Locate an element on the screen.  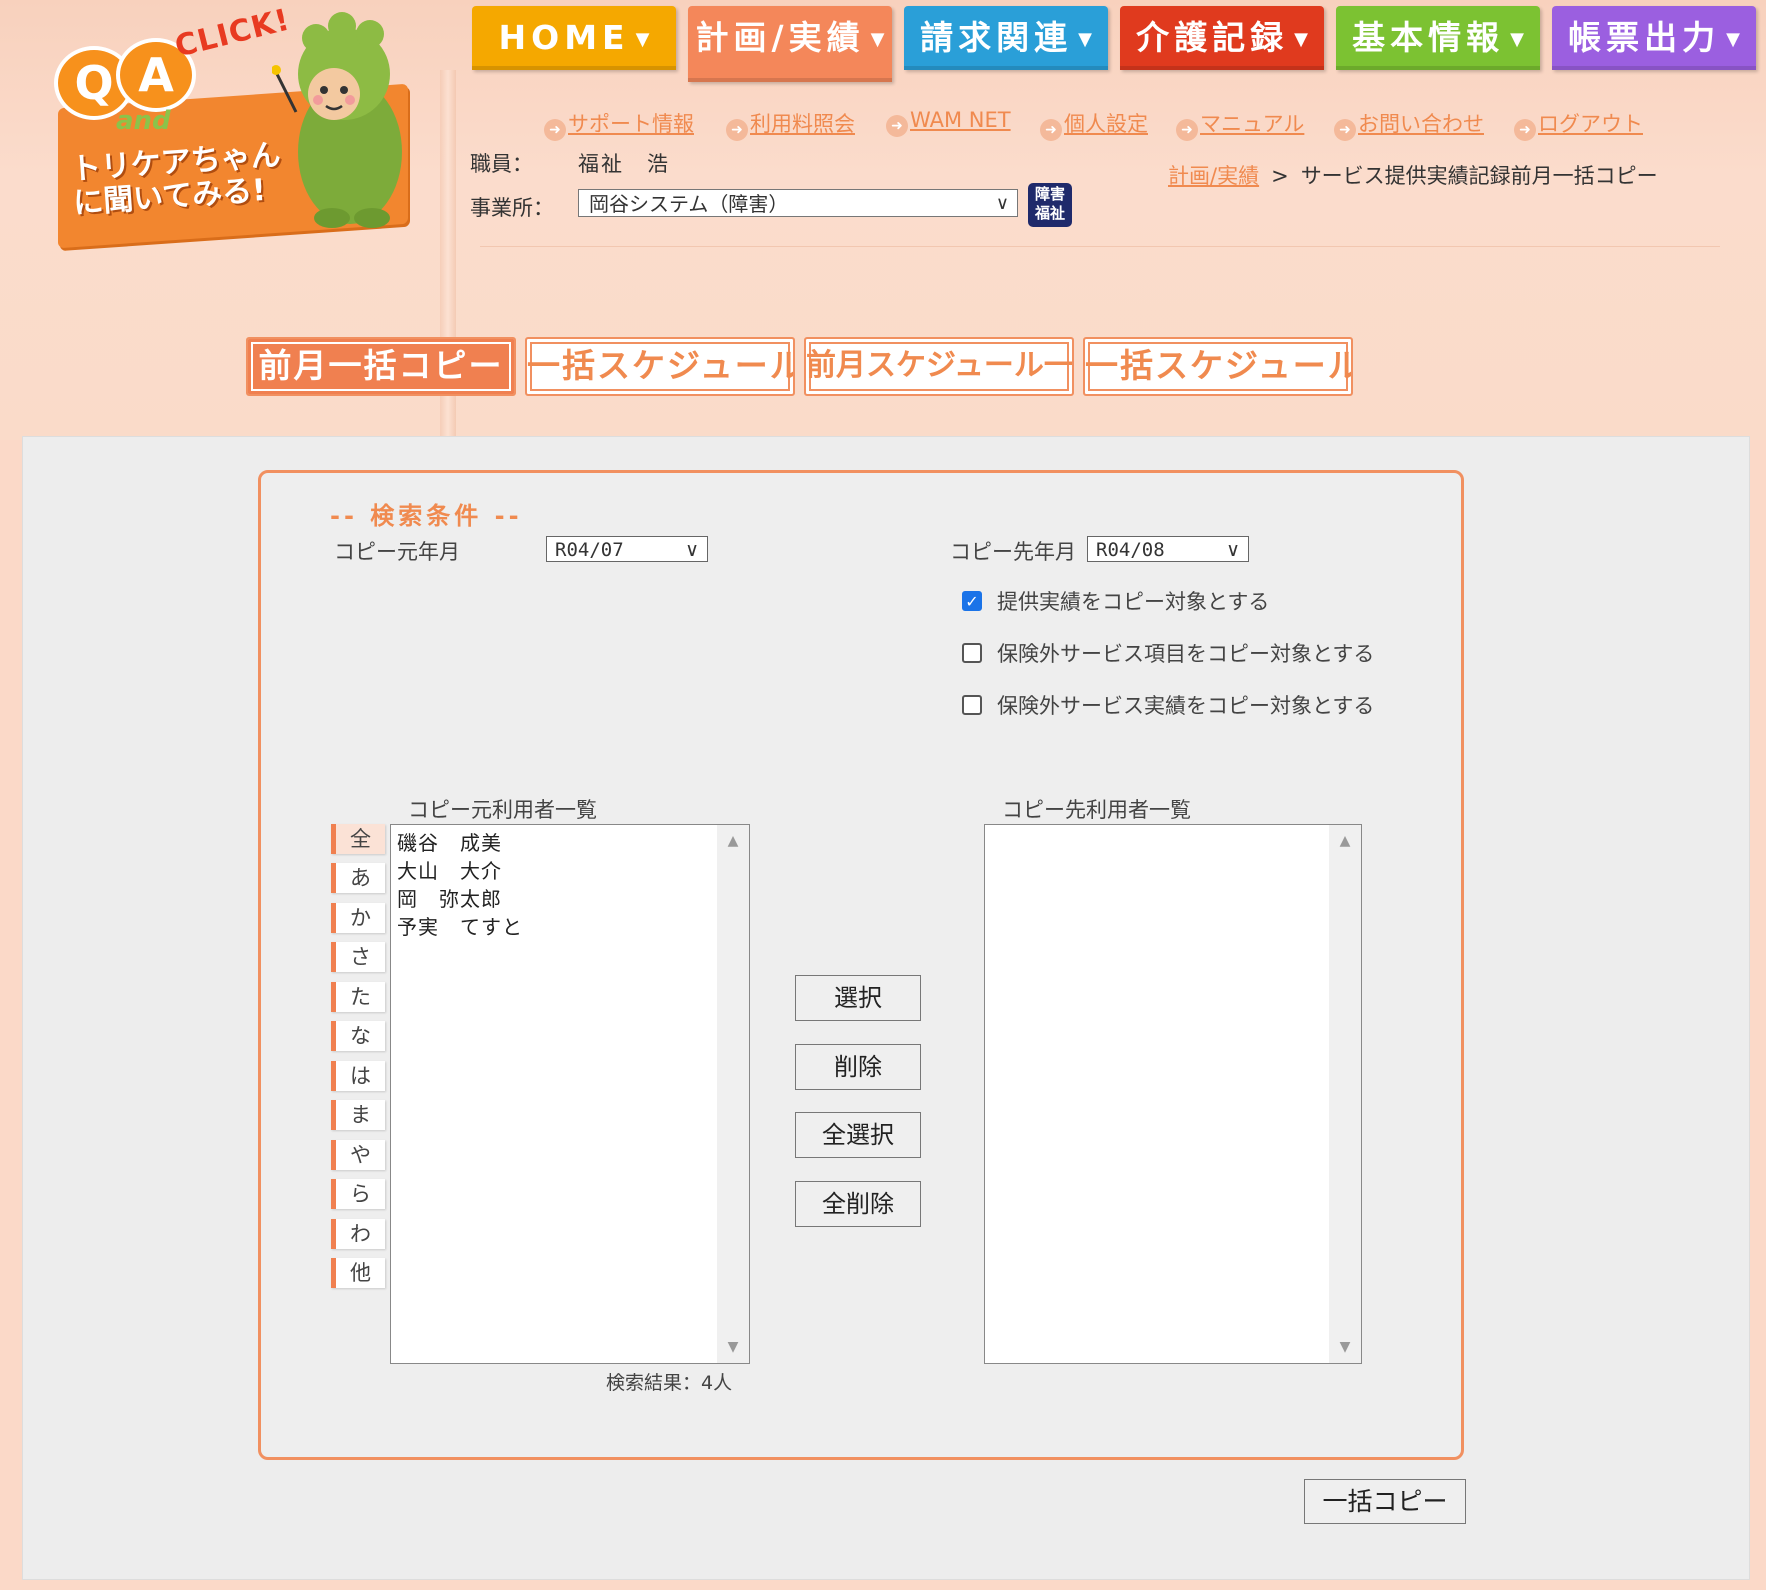
source-month-select: R04/07 ∨ is located at coordinates (627, 549).